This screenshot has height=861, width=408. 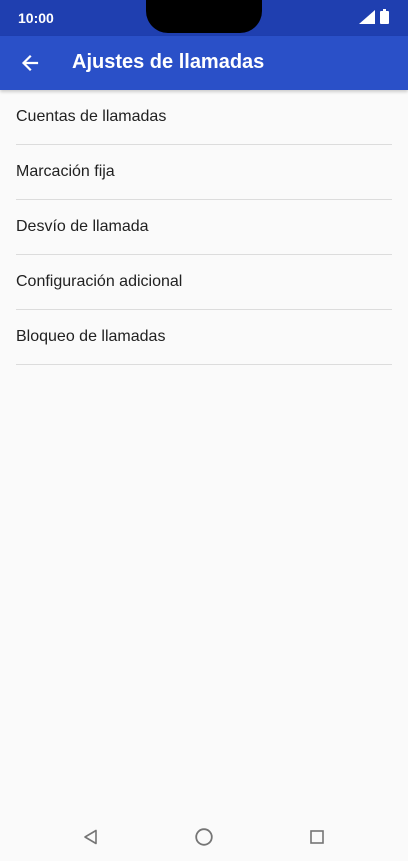 What do you see at coordinates (204, 337) in the screenshot?
I see `list-item-bloqueo-de-llamadas: Bloqueo de llamadas` at bounding box center [204, 337].